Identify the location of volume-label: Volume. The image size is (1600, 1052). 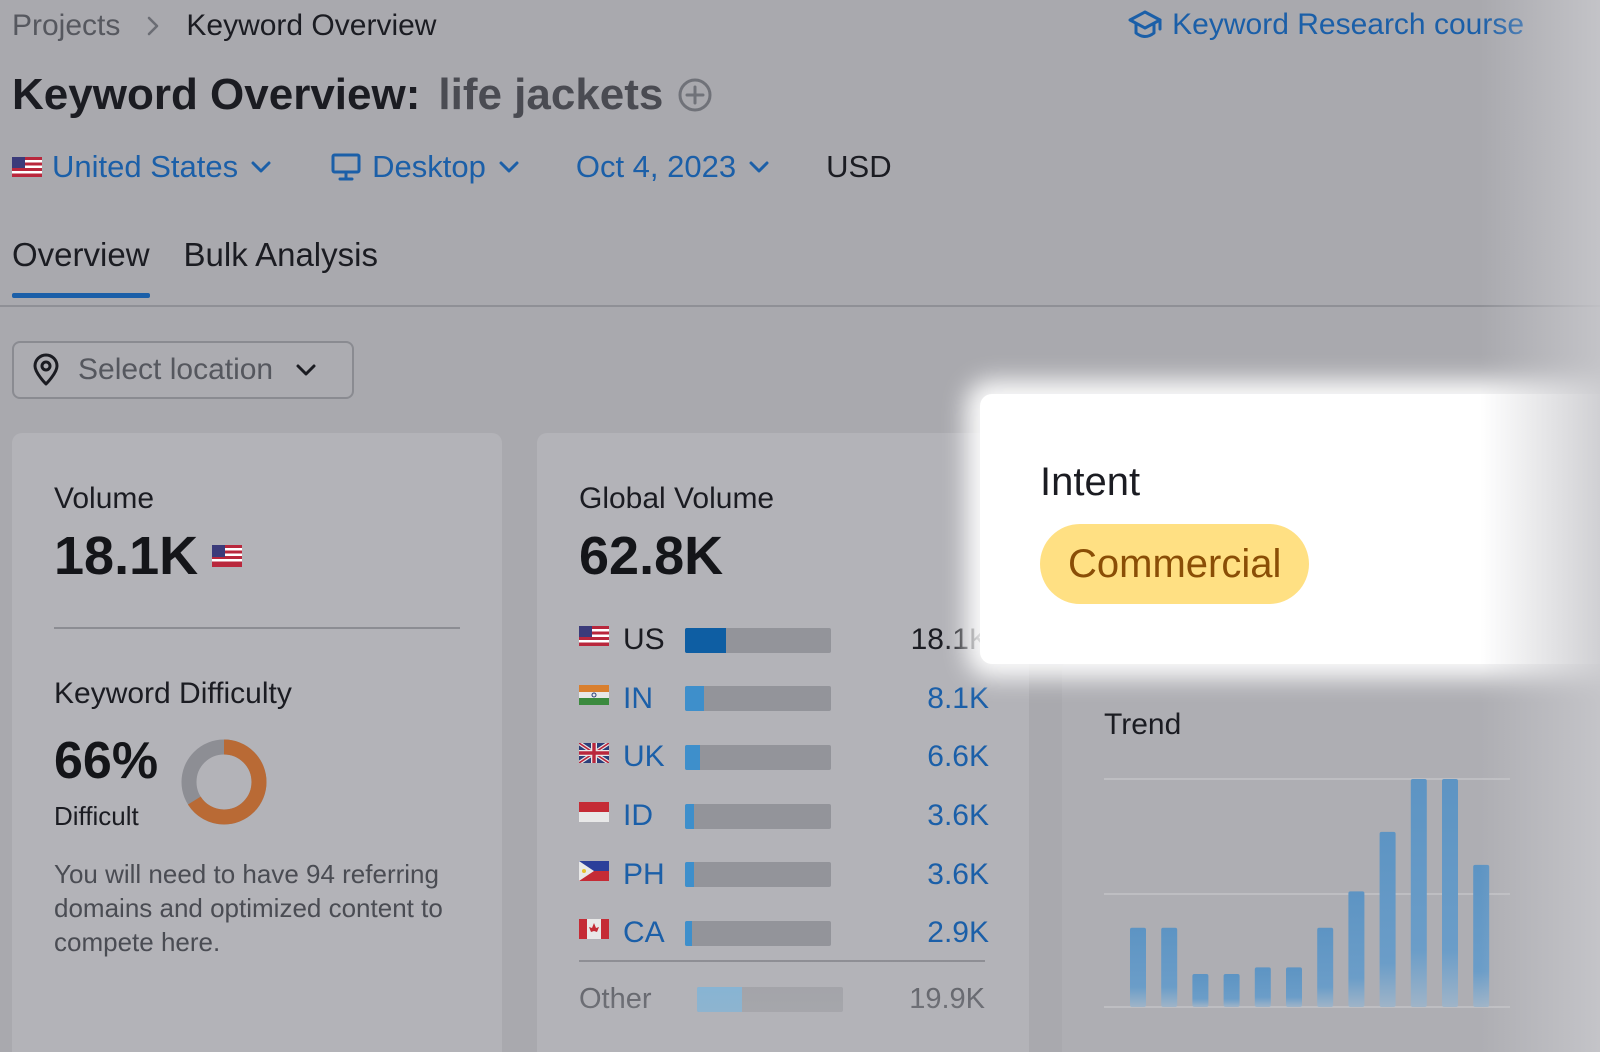
(104, 498).